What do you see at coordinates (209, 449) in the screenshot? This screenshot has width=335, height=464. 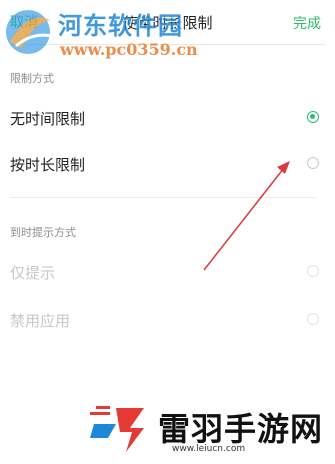 I see `watermark-brand-url: www.leiucn.com` at bounding box center [209, 449].